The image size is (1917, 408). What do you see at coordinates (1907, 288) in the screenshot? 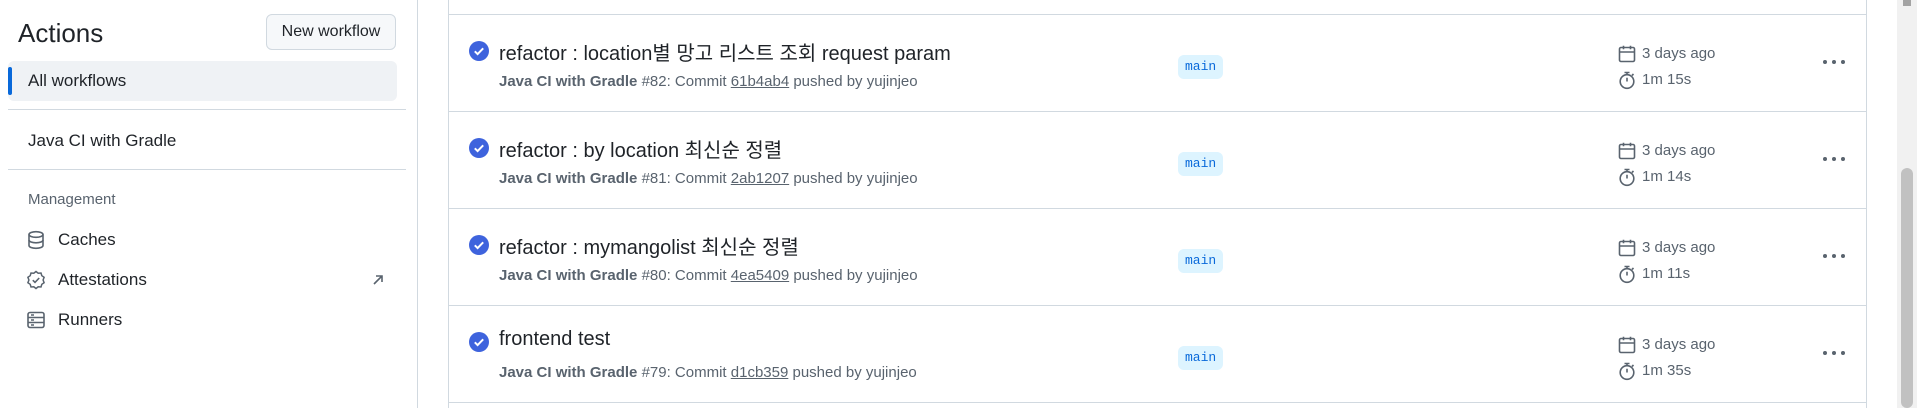
I see `scrollbar-thumb` at bounding box center [1907, 288].